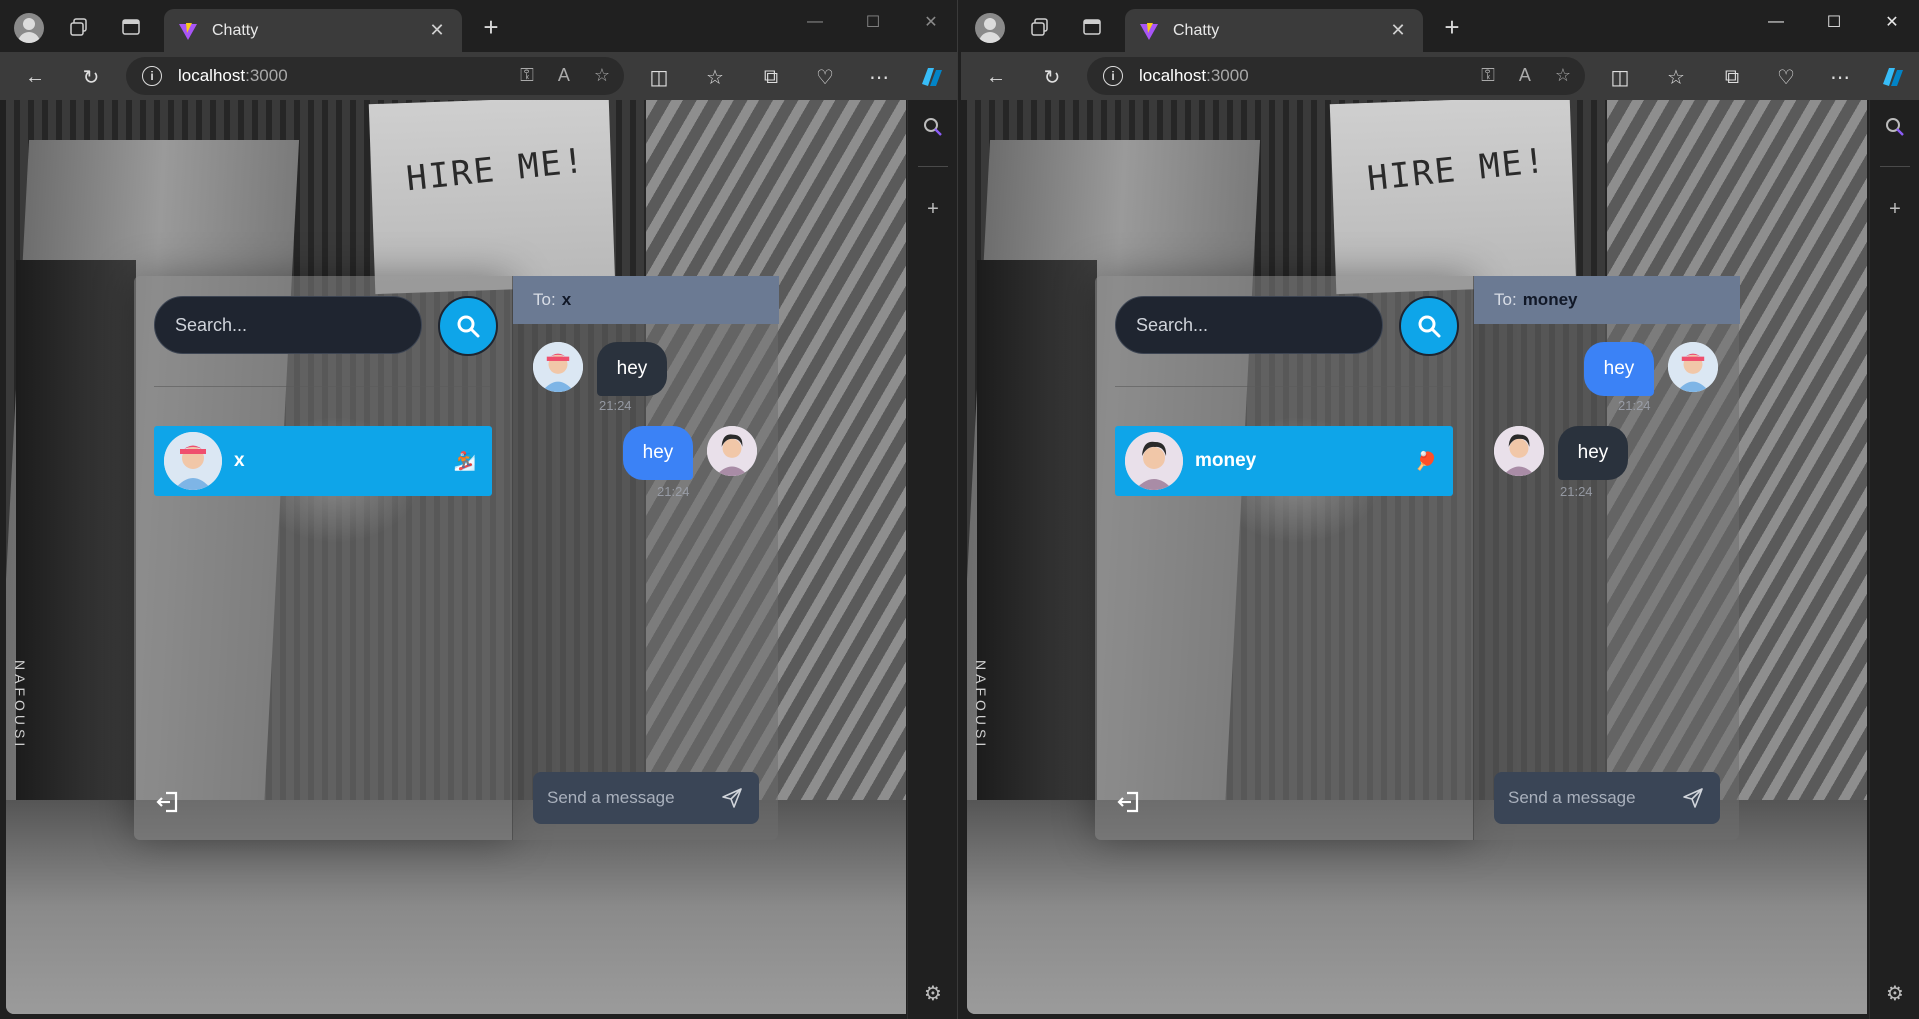  What do you see at coordinates (239, 460) in the screenshot?
I see `conversation-name: x` at bounding box center [239, 460].